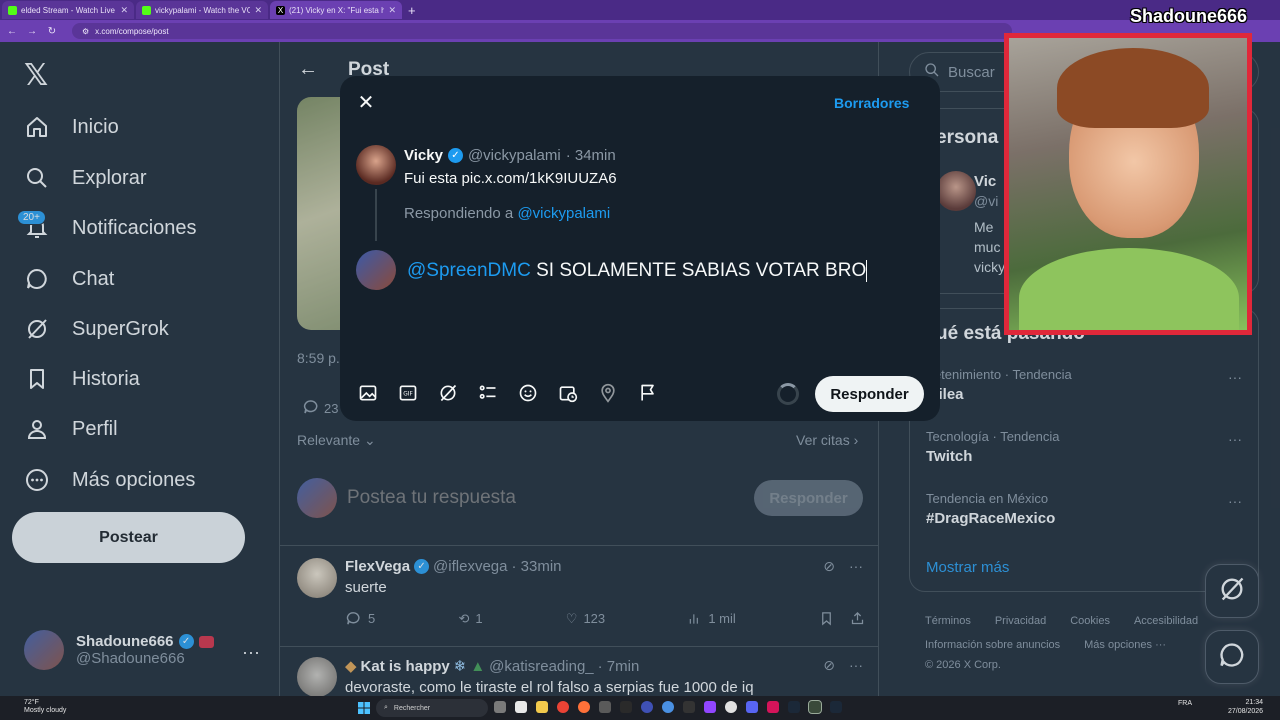  Describe the element at coordinates (510, 178) in the screenshot. I see `original-post-text: Fui esta pic.x.com/1kK9IUUZA6` at that location.